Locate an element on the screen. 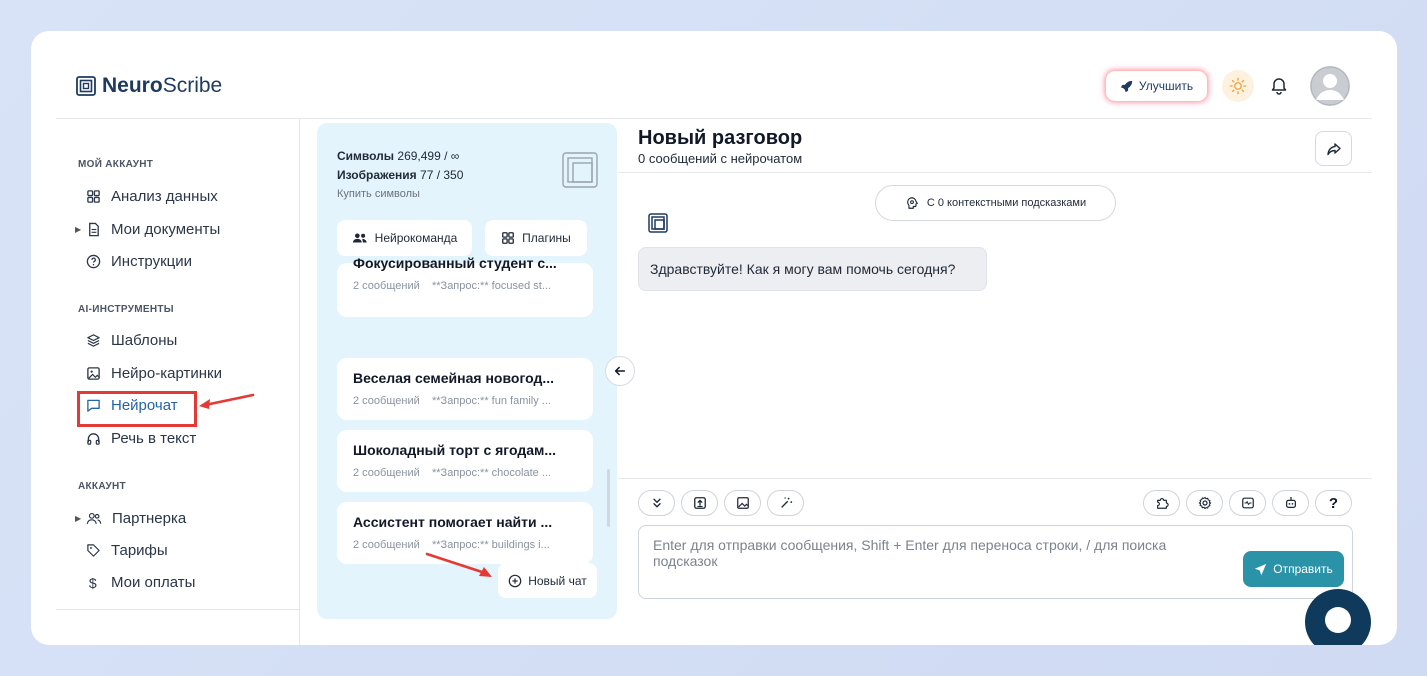 This screenshot has width=1427, height=676. sidebar-item-my-documents: ▶ Мои документы is located at coordinates (148, 229).